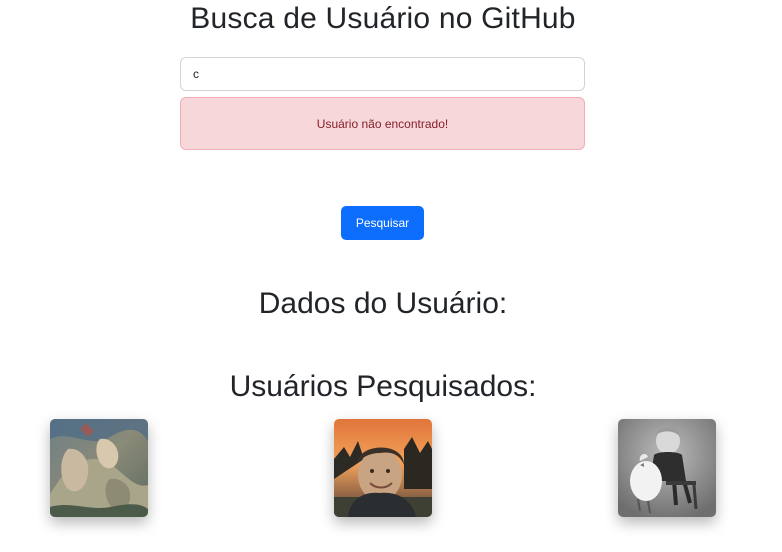  What do you see at coordinates (383, 303) in the screenshot?
I see `user-data-heading: Dados do Usuário:` at bounding box center [383, 303].